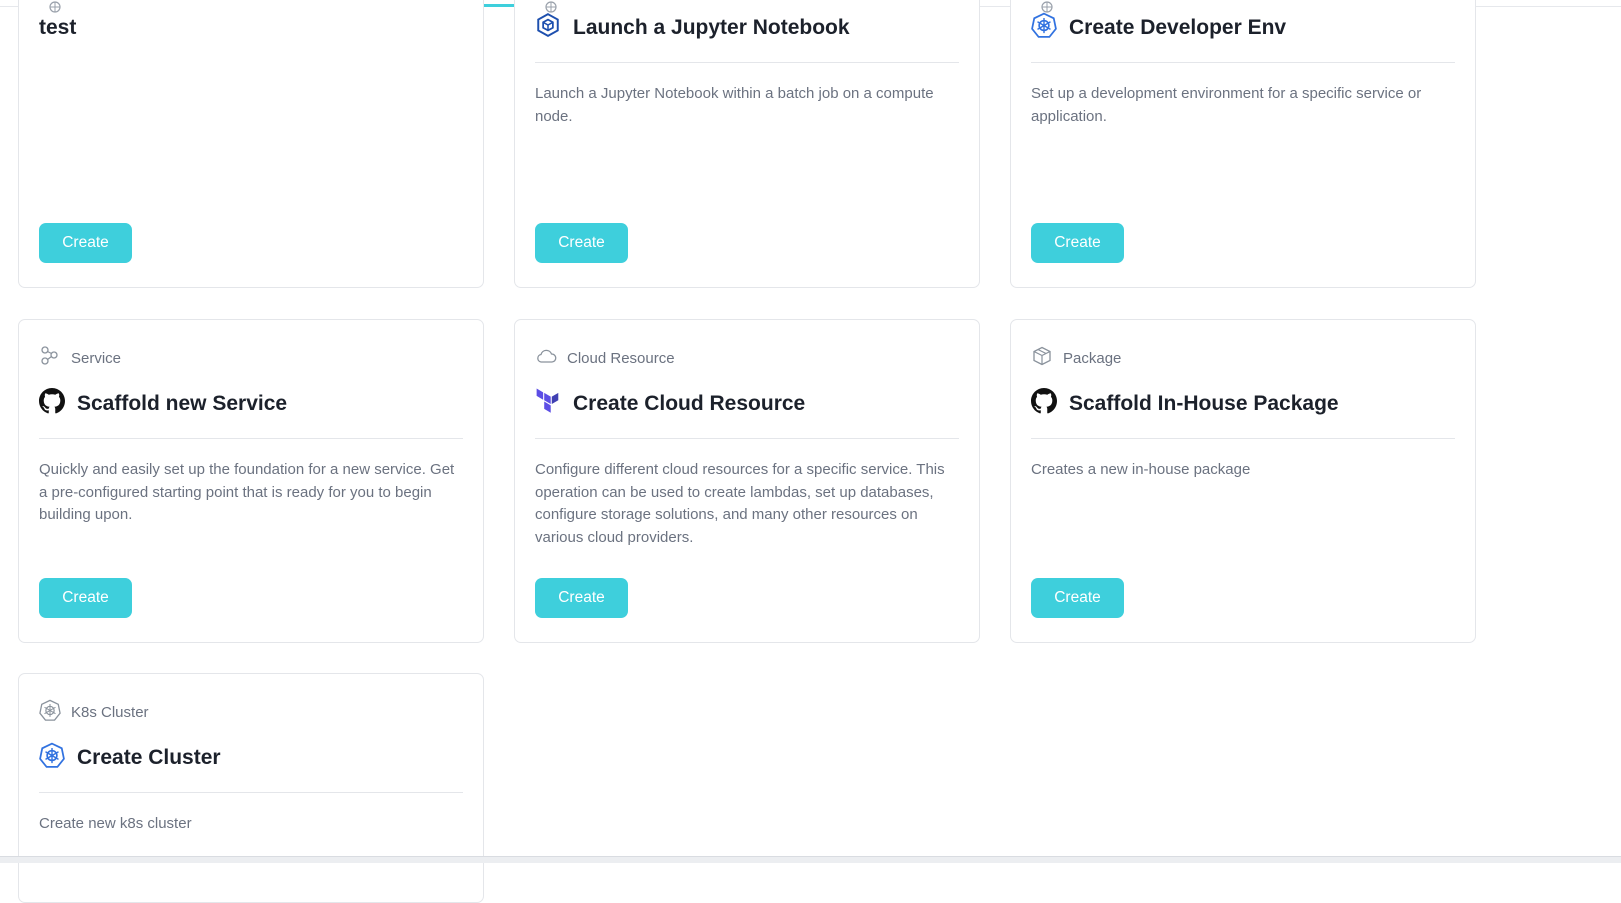 This screenshot has height=903, width=1621. I want to click on terraform-icon, so click(548, 404).